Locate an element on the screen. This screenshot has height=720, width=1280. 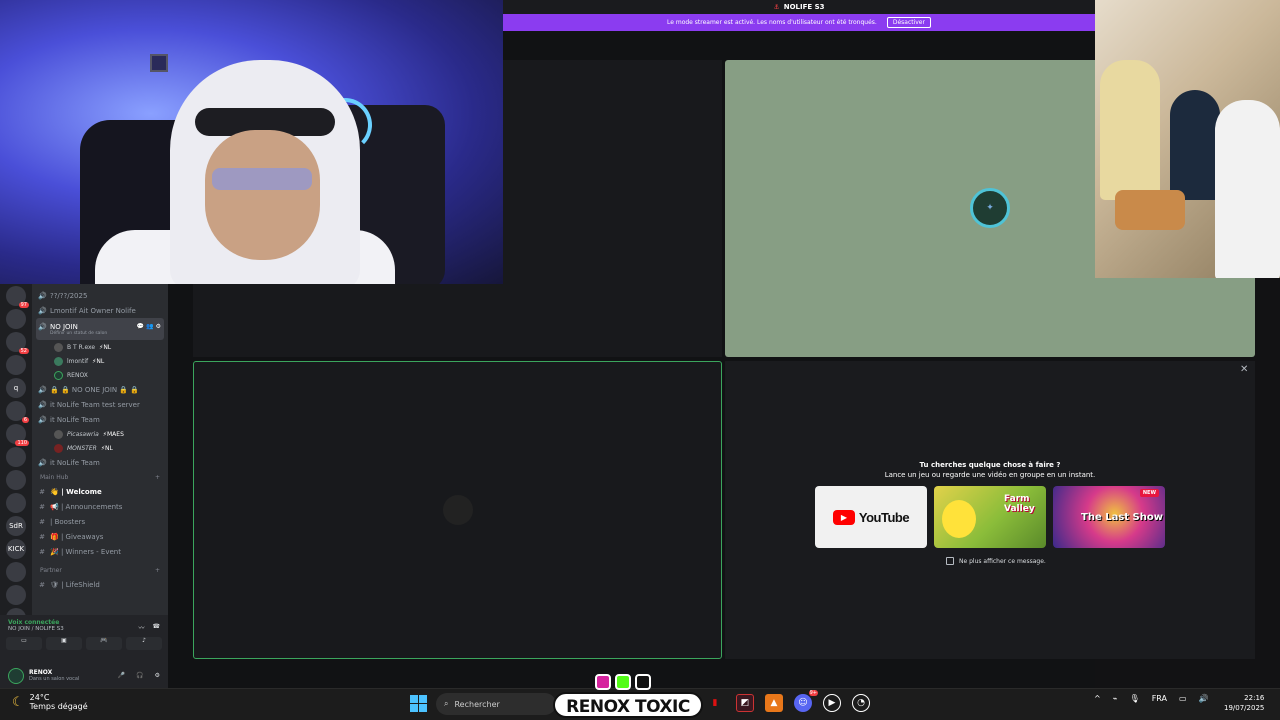
taskbar-app-discord: ☺ 9+ is located at coordinates (806, 701).